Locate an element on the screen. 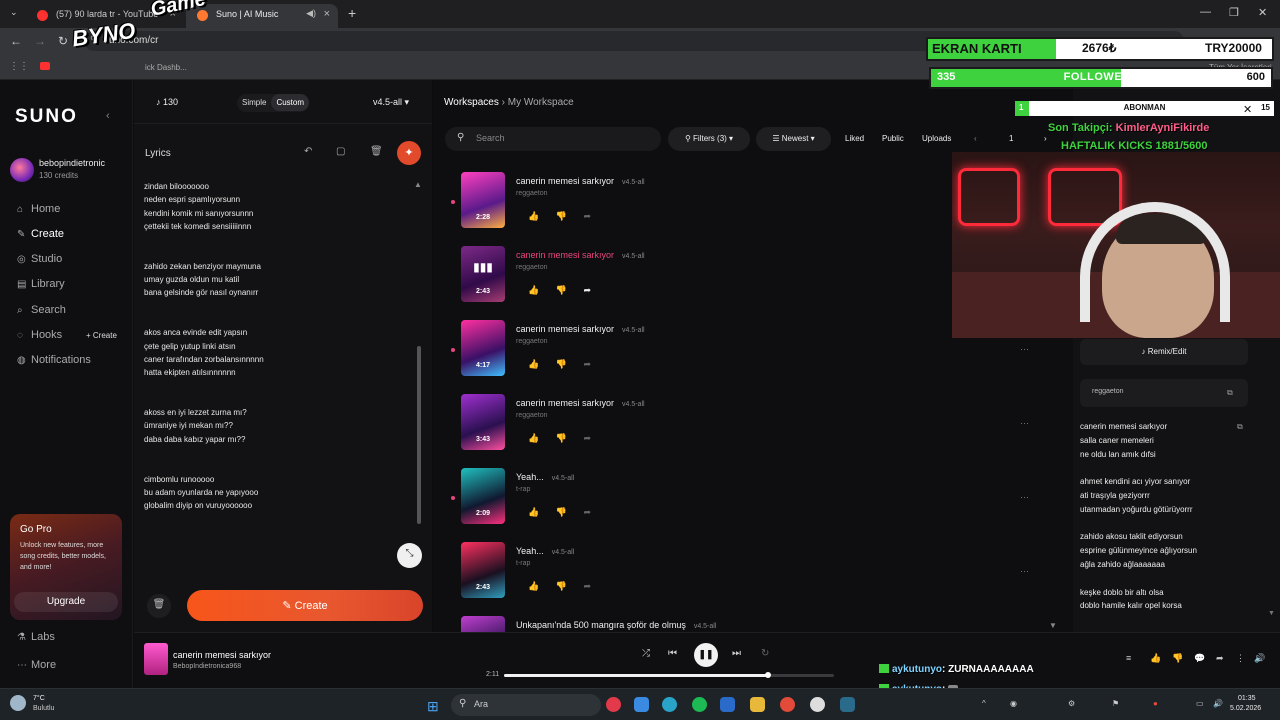 The height and width of the screenshot is (720, 1280). speaker-icon: ◀) is located at coordinates (311, 13).